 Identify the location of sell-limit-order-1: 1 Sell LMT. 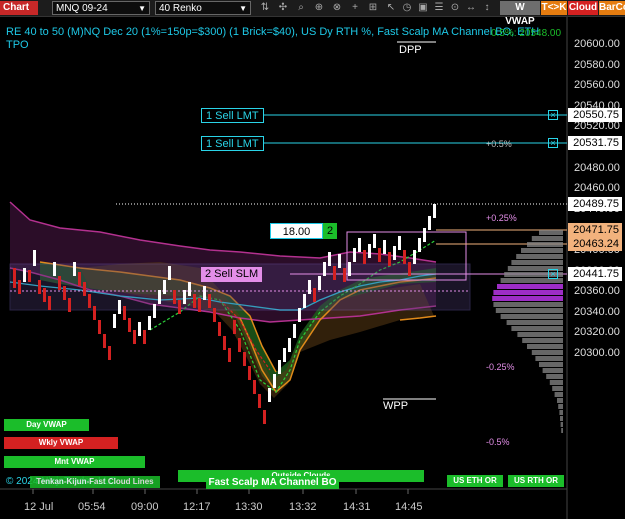
(232, 115).